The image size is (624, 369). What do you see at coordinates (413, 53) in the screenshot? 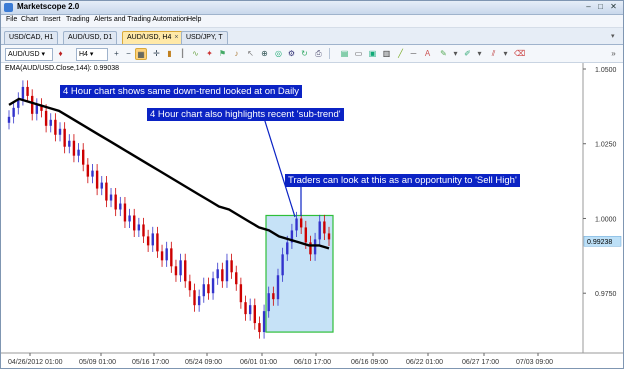
I see `line-tool-icon: ─` at bounding box center [413, 53].